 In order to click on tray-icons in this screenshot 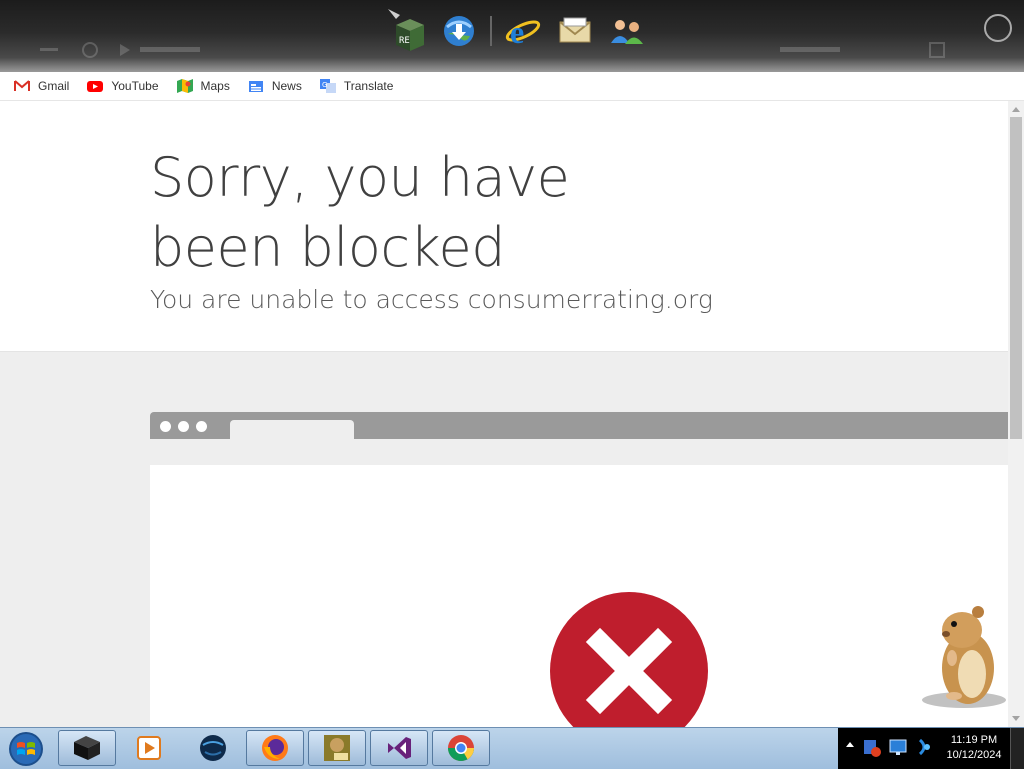, I will do `click(898, 747)`.